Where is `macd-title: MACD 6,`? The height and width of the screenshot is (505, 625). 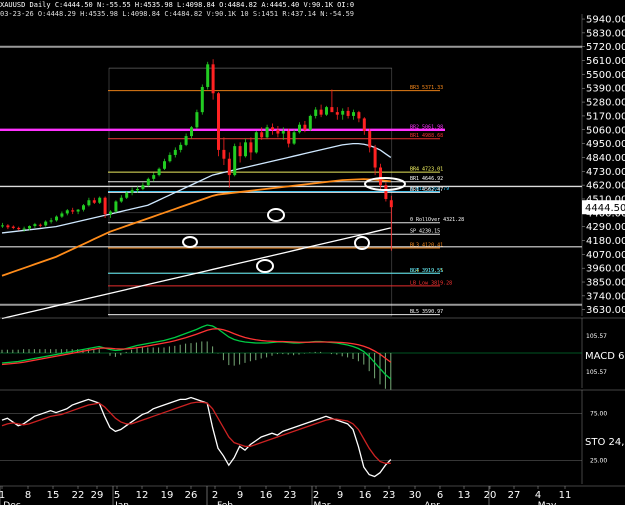 macd-title: MACD 6, is located at coordinates (605, 356).